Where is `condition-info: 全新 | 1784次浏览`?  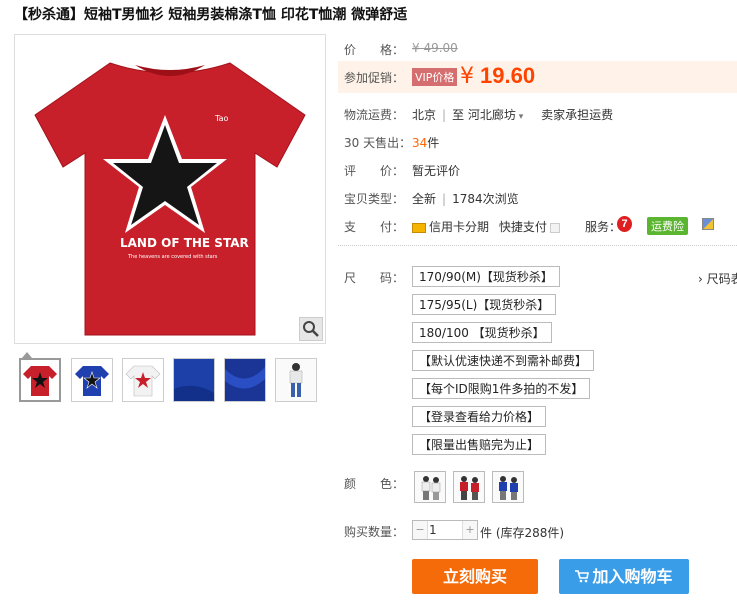
condition-info: 全新 | 1784次浏览 is located at coordinates (465, 198).